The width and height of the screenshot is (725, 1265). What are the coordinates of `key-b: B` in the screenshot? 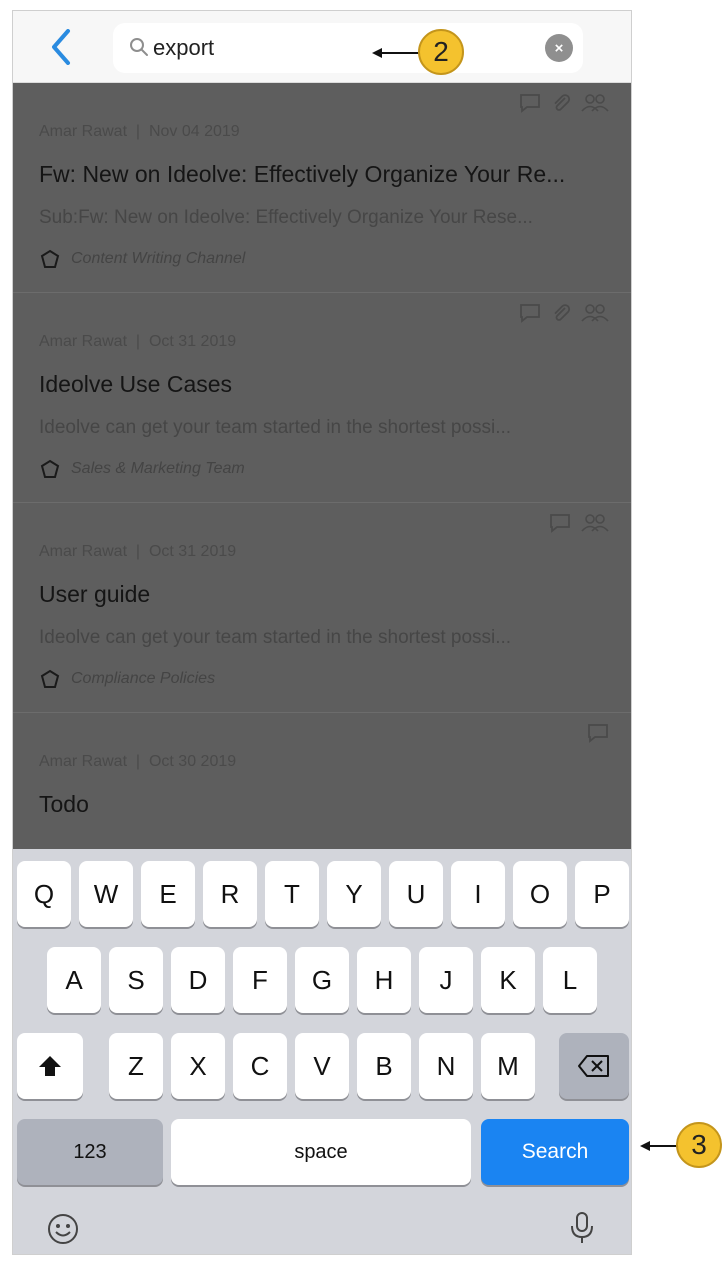 It's located at (384, 1066).